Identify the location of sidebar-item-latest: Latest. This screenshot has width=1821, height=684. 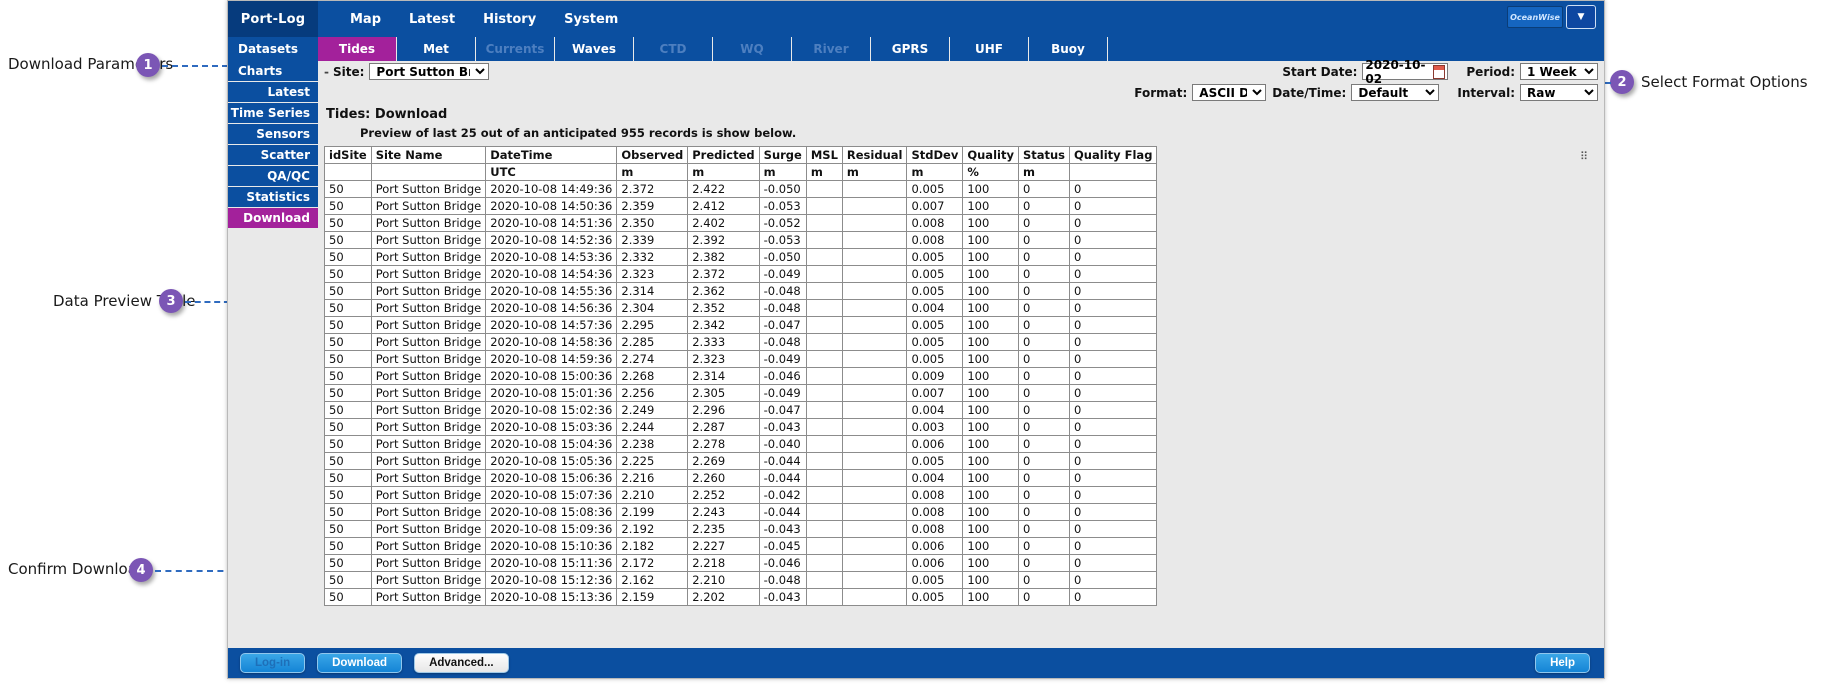
(273, 92).